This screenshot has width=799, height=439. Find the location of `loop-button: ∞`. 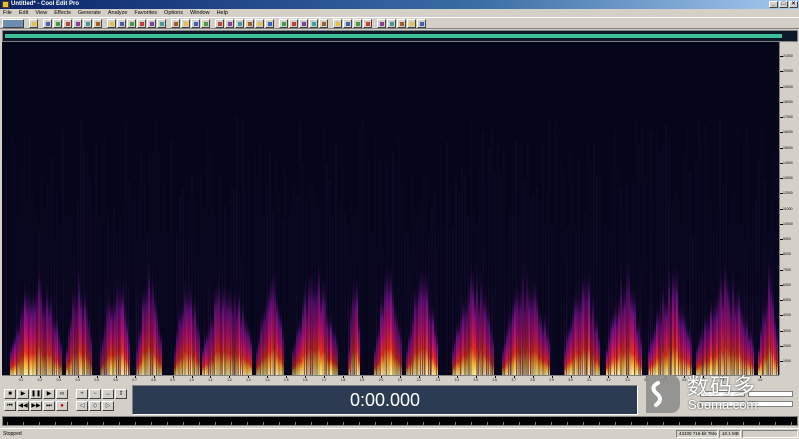

loop-button: ∞ is located at coordinates (62, 394).